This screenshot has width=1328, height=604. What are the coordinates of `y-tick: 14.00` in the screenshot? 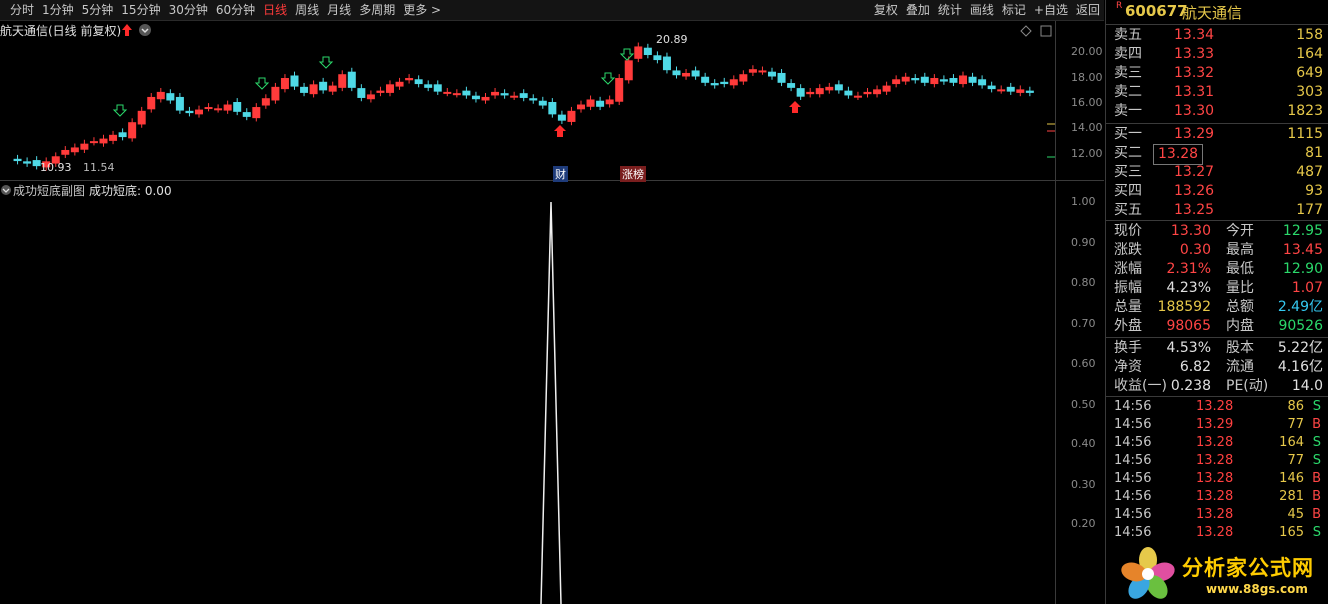 It's located at (1087, 127).